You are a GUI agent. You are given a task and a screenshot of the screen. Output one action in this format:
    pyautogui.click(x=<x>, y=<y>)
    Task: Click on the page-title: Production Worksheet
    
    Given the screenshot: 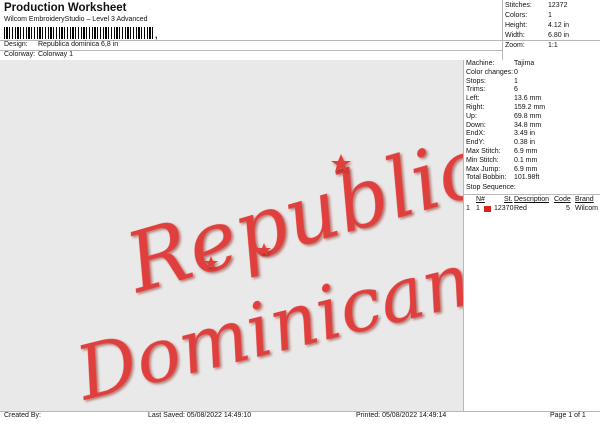 What is the action you would take?
    pyautogui.click(x=65, y=8)
    